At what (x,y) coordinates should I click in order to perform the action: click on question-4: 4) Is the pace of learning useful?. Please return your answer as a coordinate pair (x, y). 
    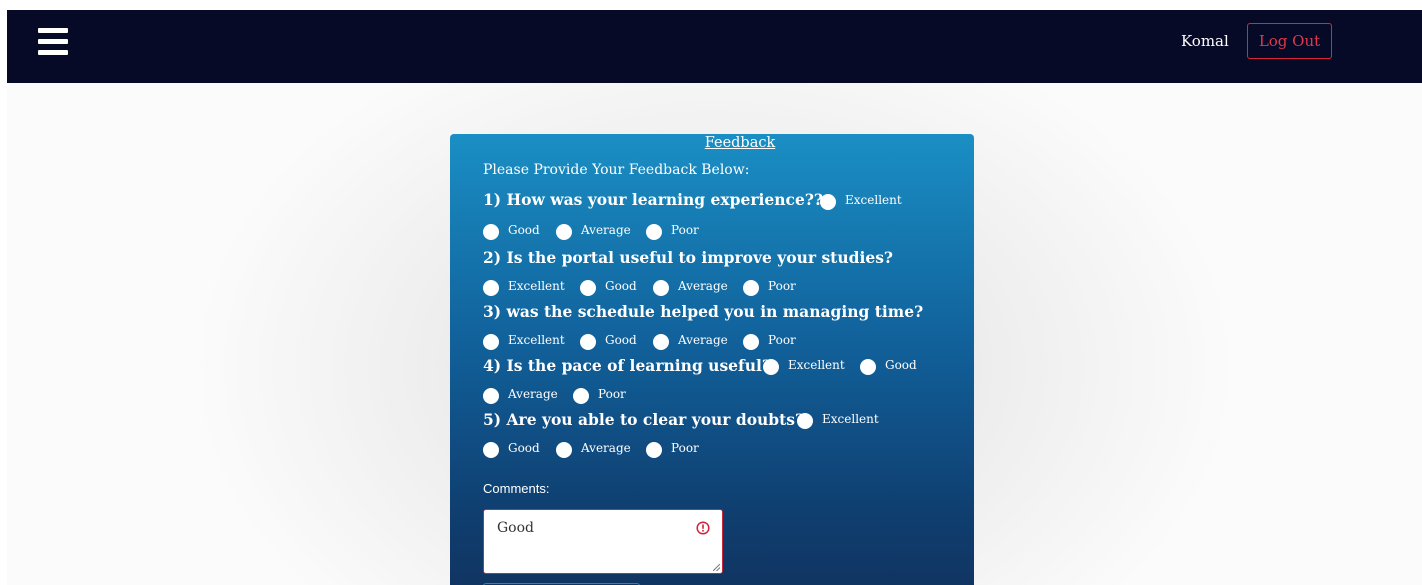
    Looking at the image, I should click on (627, 365).